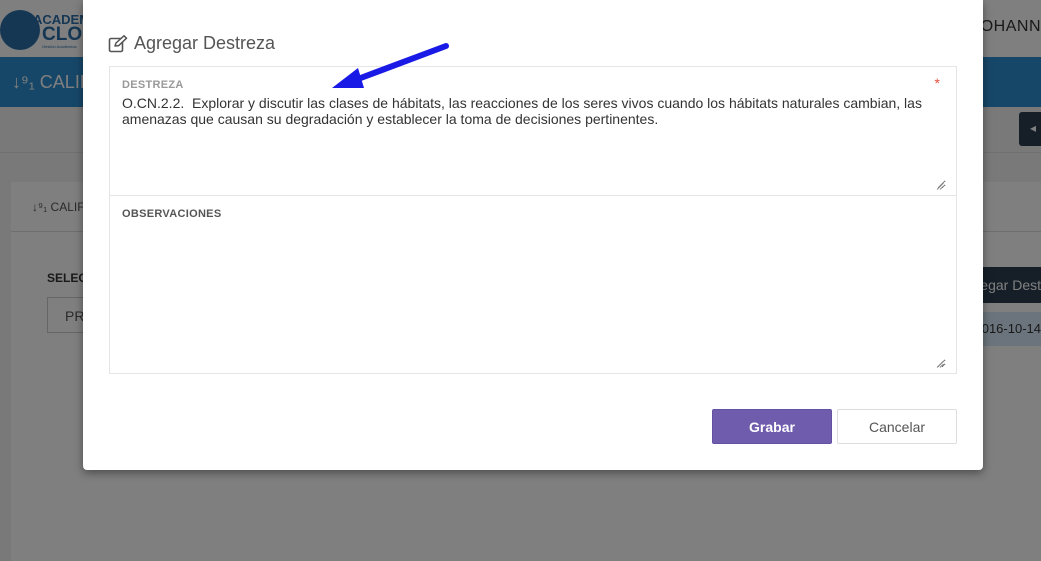 The width and height of the screenshot is (1041, 561). Describe the element at coordinates (205, 43) in the screenshot. I see `modal-title-text: Agregar Destreza` at that location.